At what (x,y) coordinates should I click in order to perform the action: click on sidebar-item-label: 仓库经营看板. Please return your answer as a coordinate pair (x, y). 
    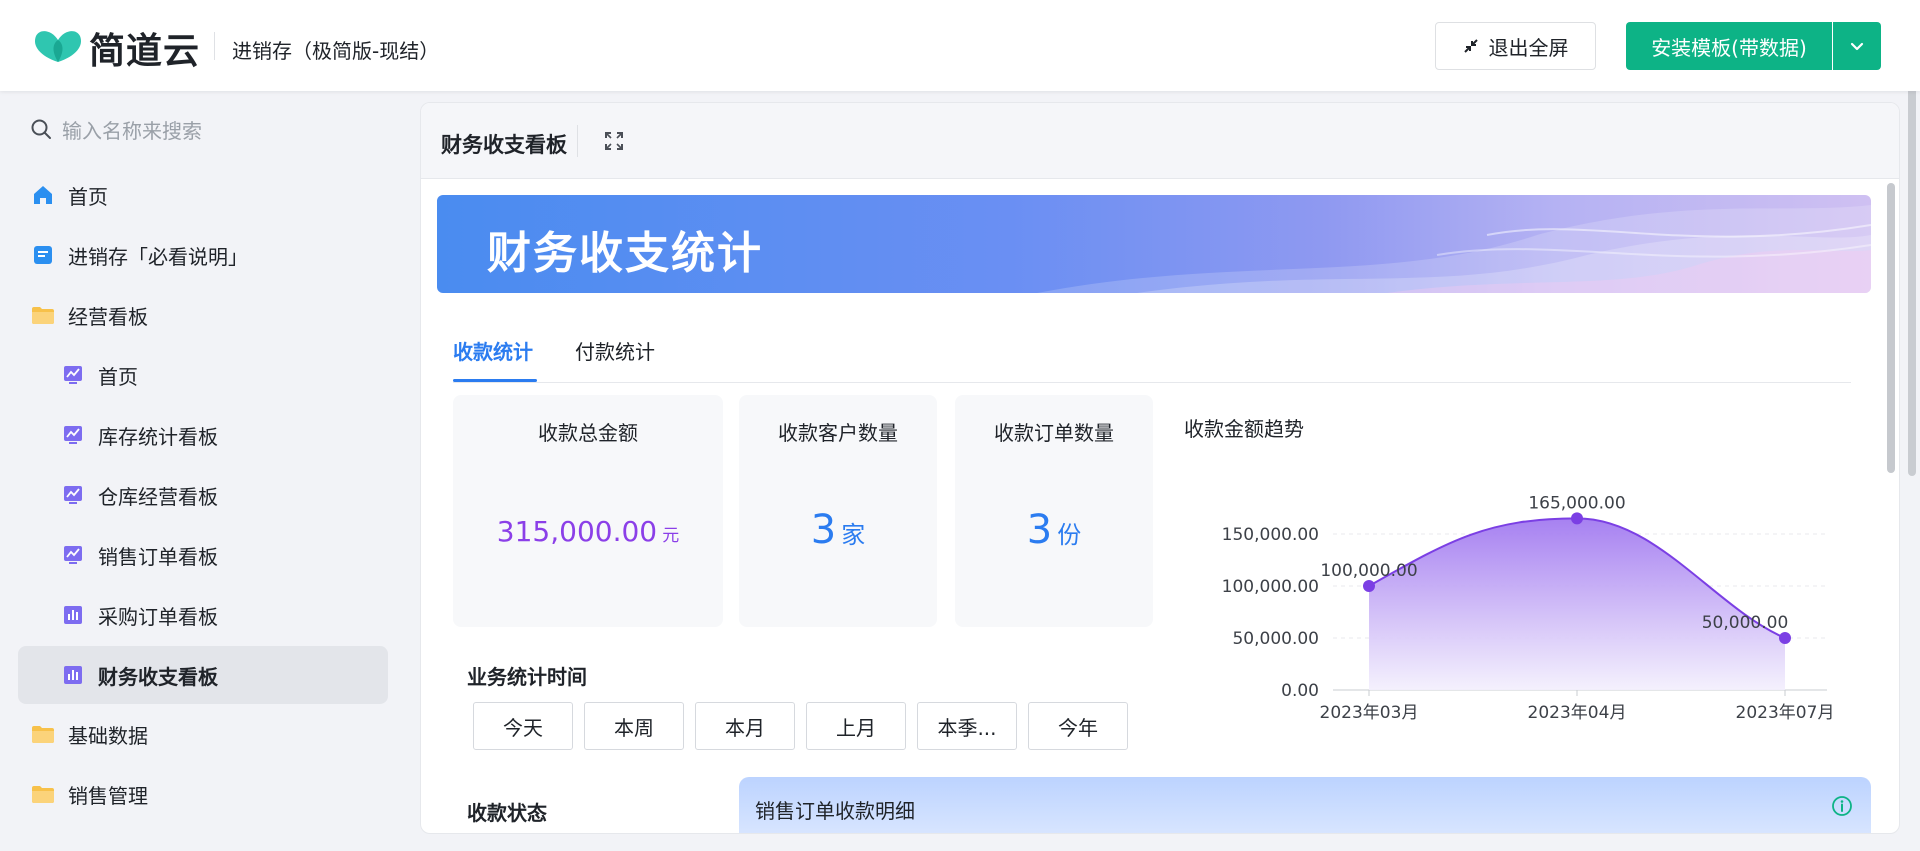
    Looking at the image, I should click on (158, 496).